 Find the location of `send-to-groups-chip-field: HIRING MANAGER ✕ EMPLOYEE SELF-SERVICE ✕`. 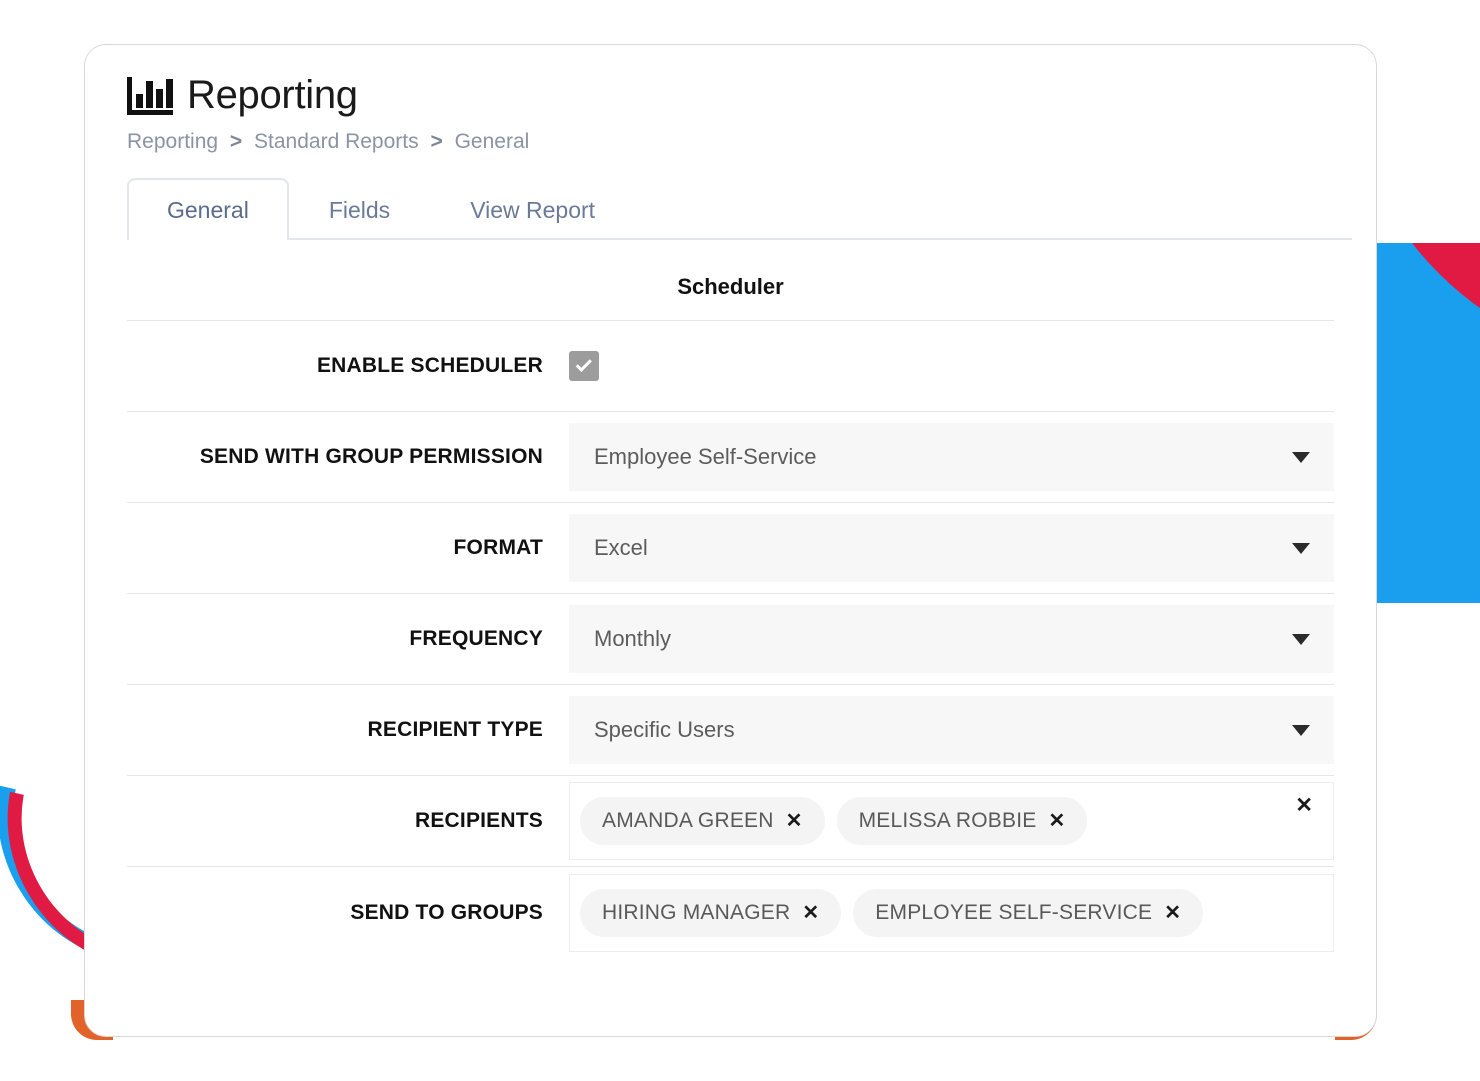

send-to-groups-chip-field: HIRING MANAGER ✕ EMPLOYEE SELF-SERVICE ✕ is located at coordinates (951, 912).